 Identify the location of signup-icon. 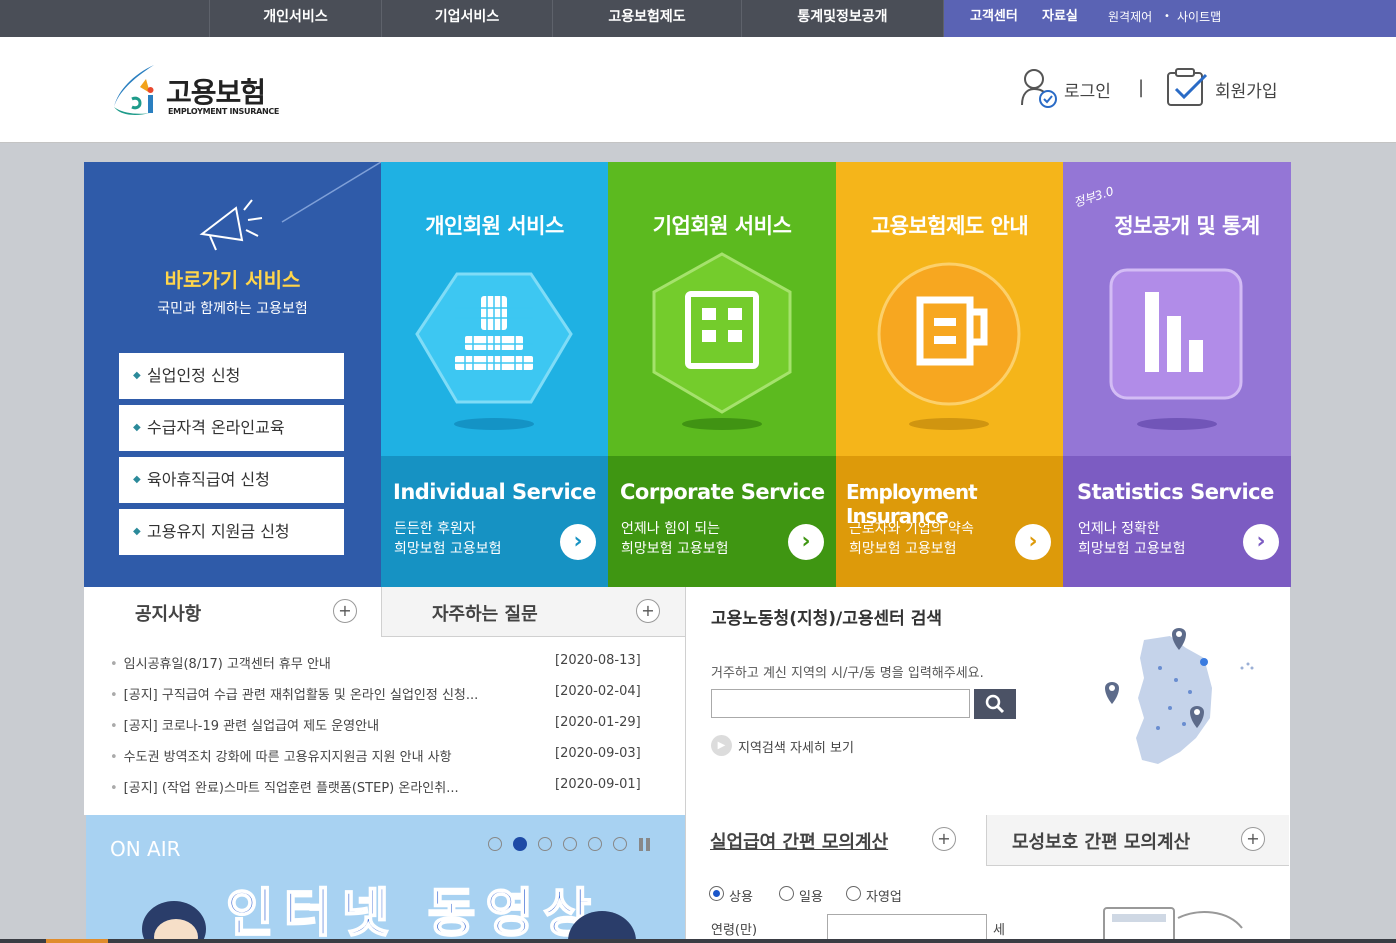
(1188, 87).